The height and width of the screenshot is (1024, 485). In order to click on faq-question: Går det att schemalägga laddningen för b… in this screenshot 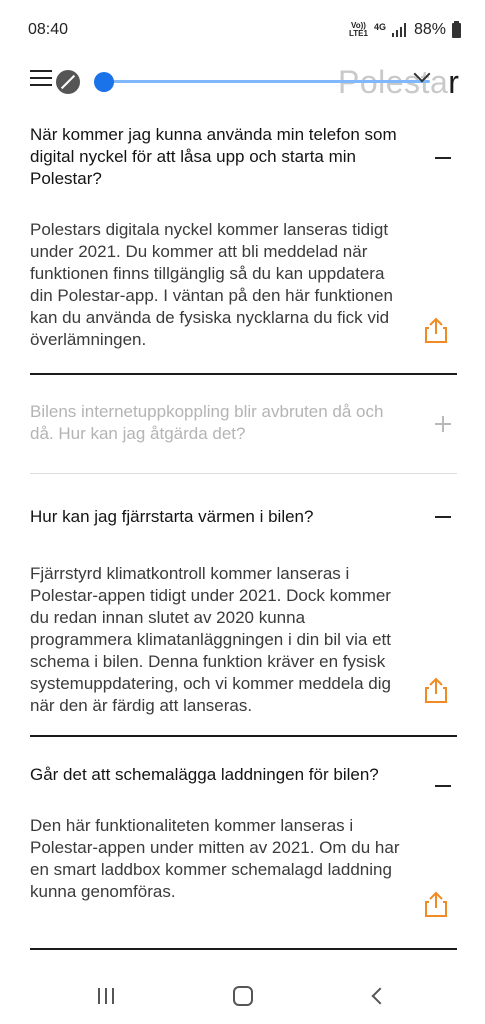, I will do `click(220, 775)`.